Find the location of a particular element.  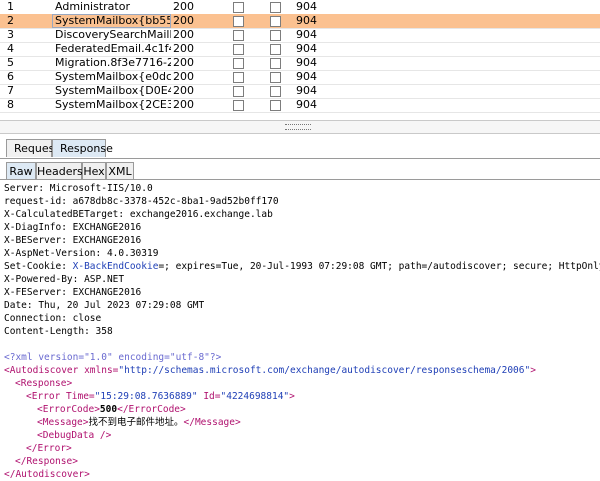

xml-declaration: <?xml version="1.0" encoding="utf-8"?> is located at coordinates (113, 357).